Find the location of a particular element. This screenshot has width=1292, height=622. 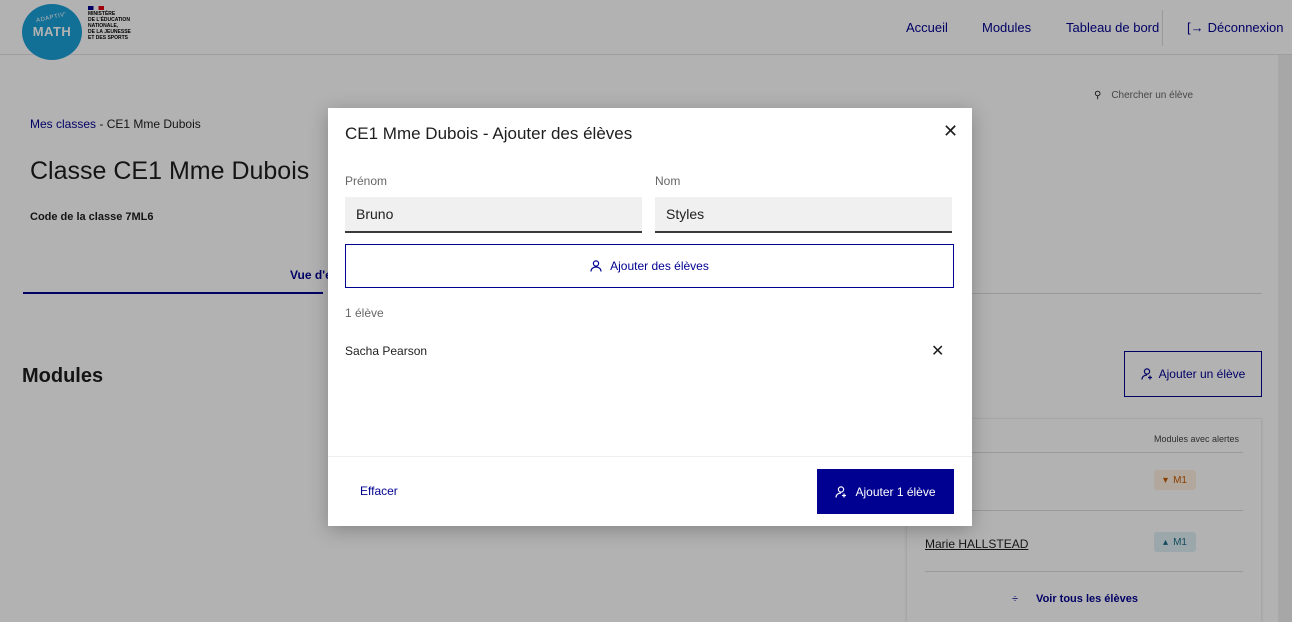

last-name-input is located at coordinates (803, 215).